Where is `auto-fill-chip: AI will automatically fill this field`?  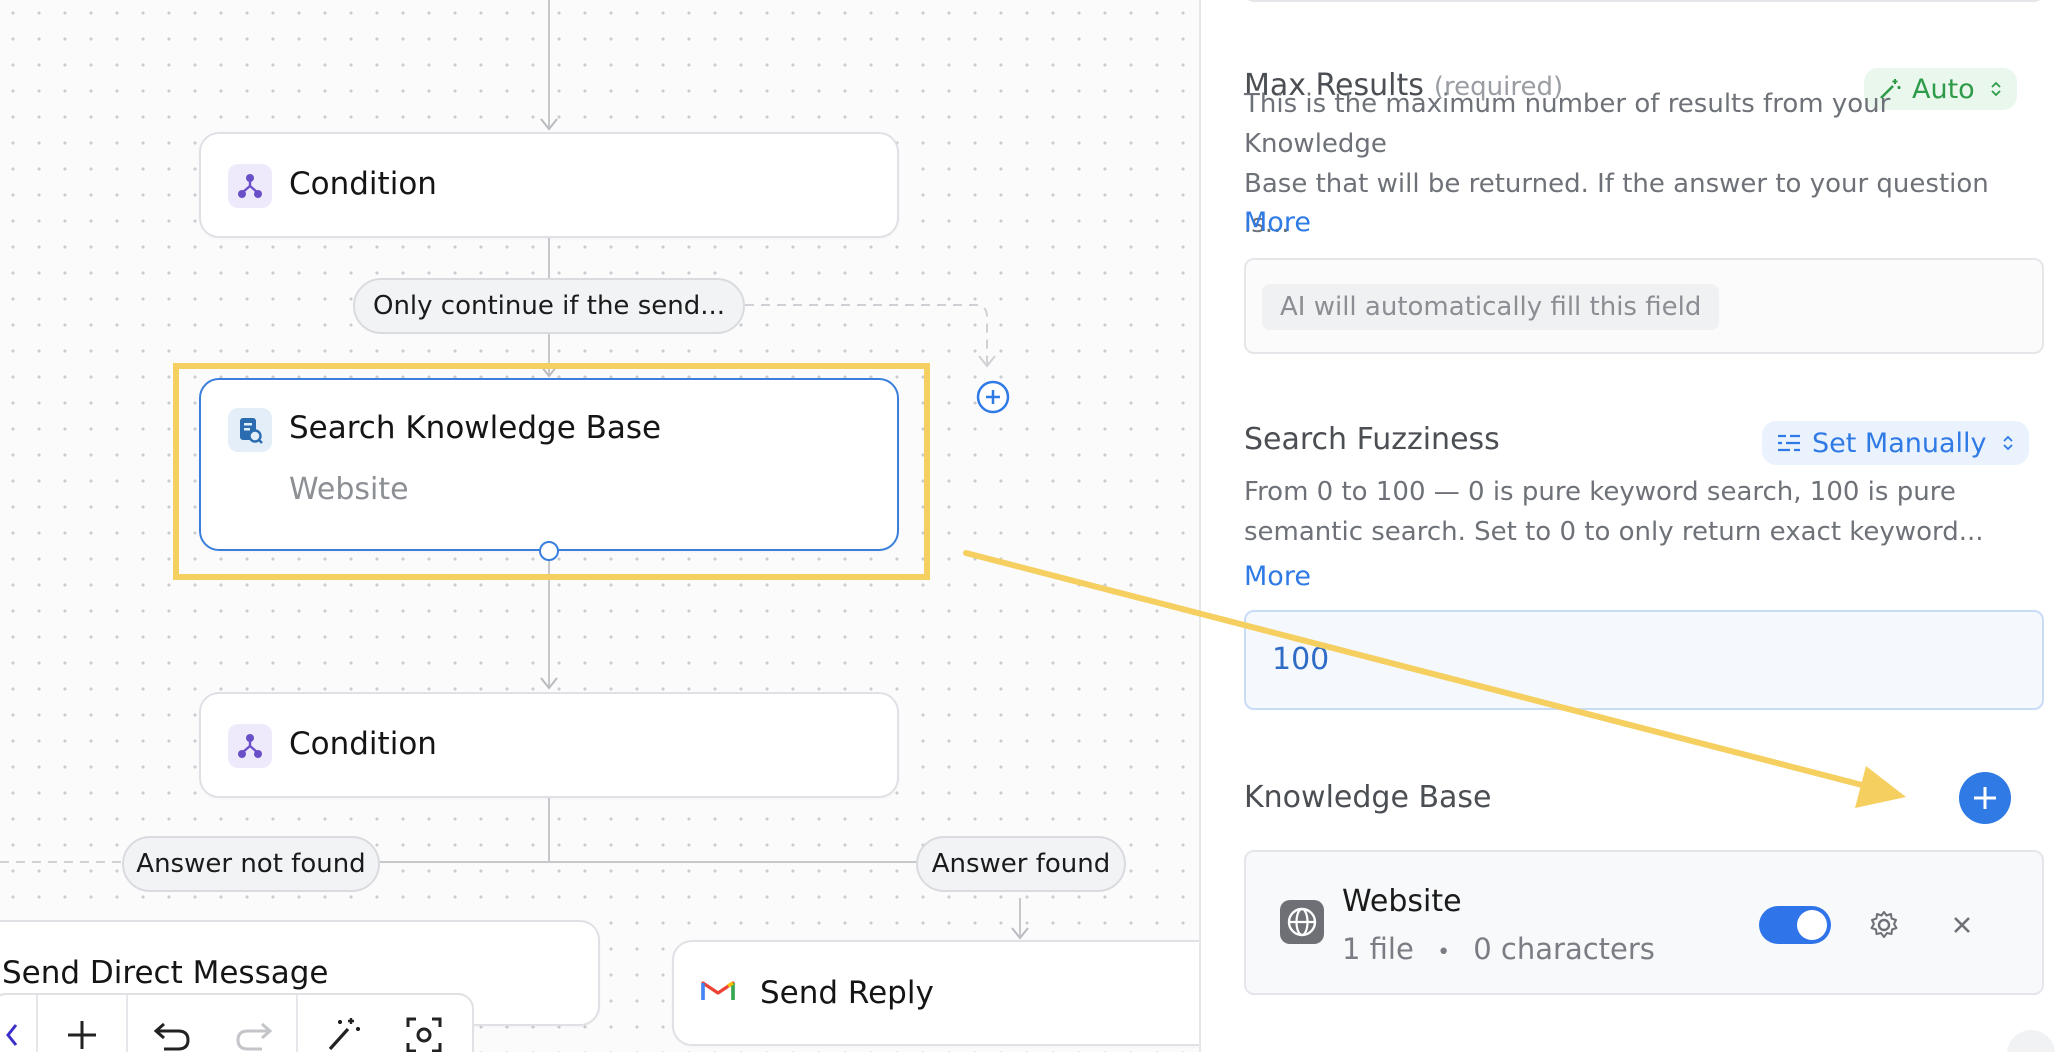
auto-fill-chip: AI will automatically fill this field is located at coordinates (1491, 307).